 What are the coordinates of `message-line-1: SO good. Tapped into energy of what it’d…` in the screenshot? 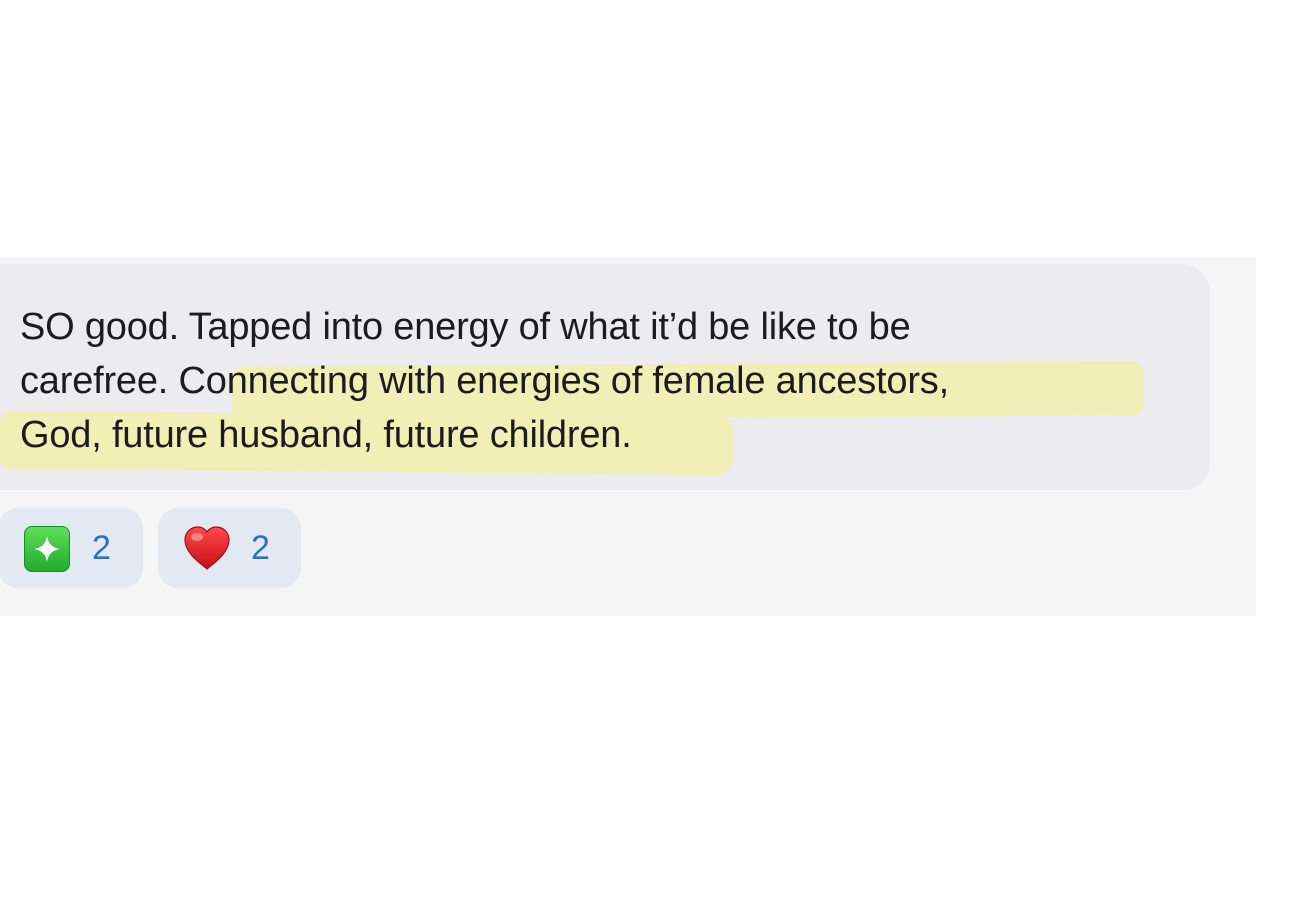 It's located at (465, 327).